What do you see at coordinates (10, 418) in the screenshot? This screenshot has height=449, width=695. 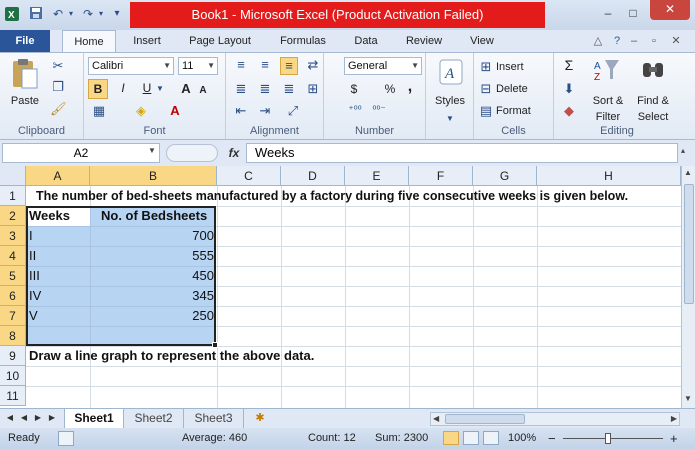 I see `first-sheet-icon: ◀` at bounding box center [10, 418].